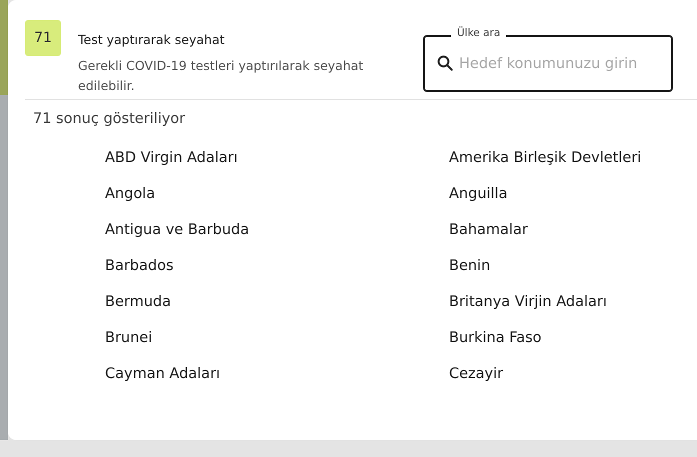 The width and height of the screenshot is (697, 457). I want to click on section-title: Test yaptırarak seyahat, so click(152, 39).